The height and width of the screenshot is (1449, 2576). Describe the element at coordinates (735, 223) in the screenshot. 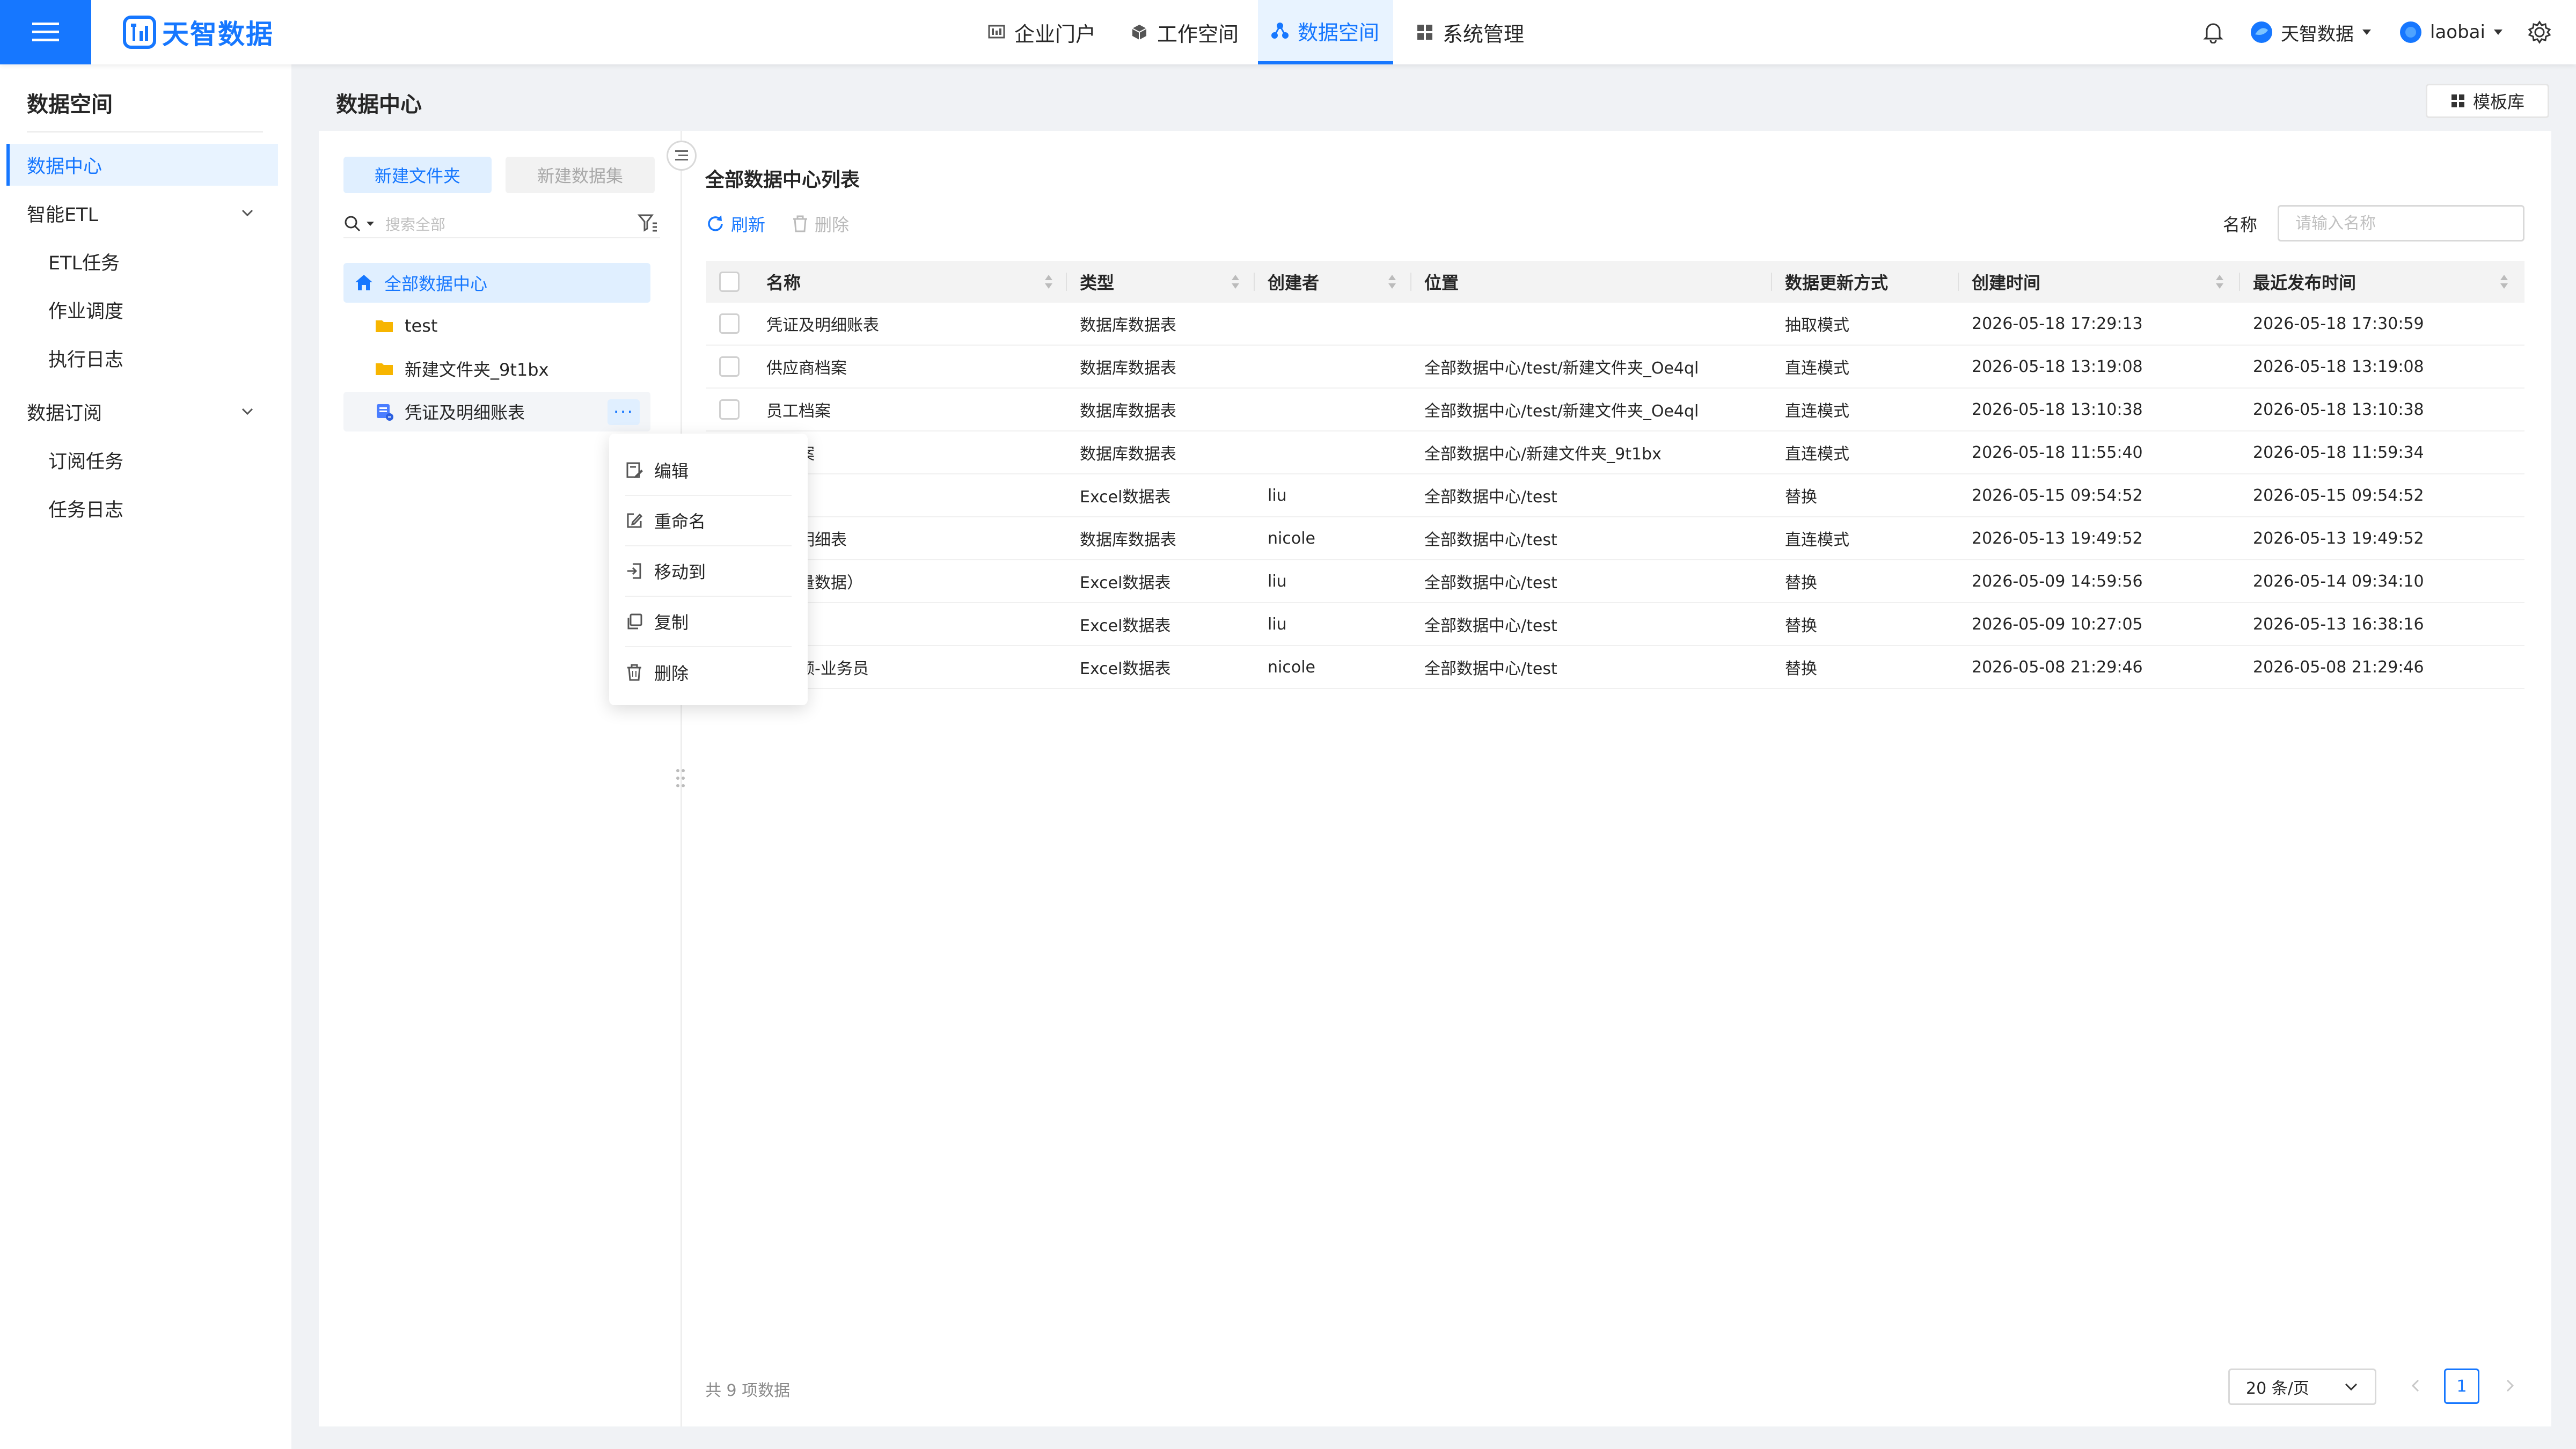

I see `refresh-button: 刷新` at that location.